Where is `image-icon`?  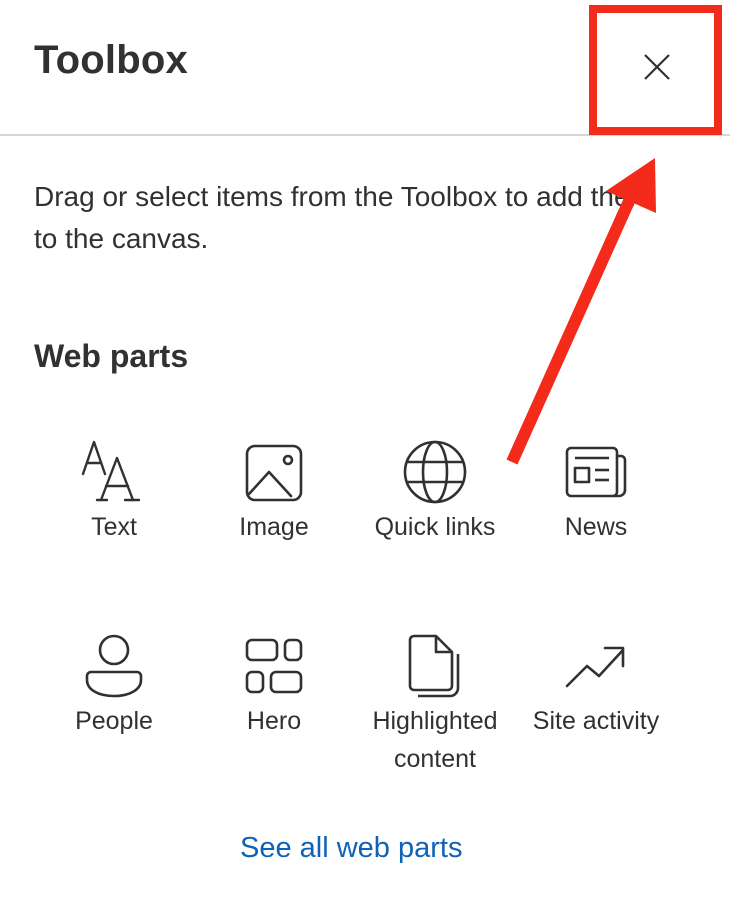 image-icon is located at coordinates (274, 473).